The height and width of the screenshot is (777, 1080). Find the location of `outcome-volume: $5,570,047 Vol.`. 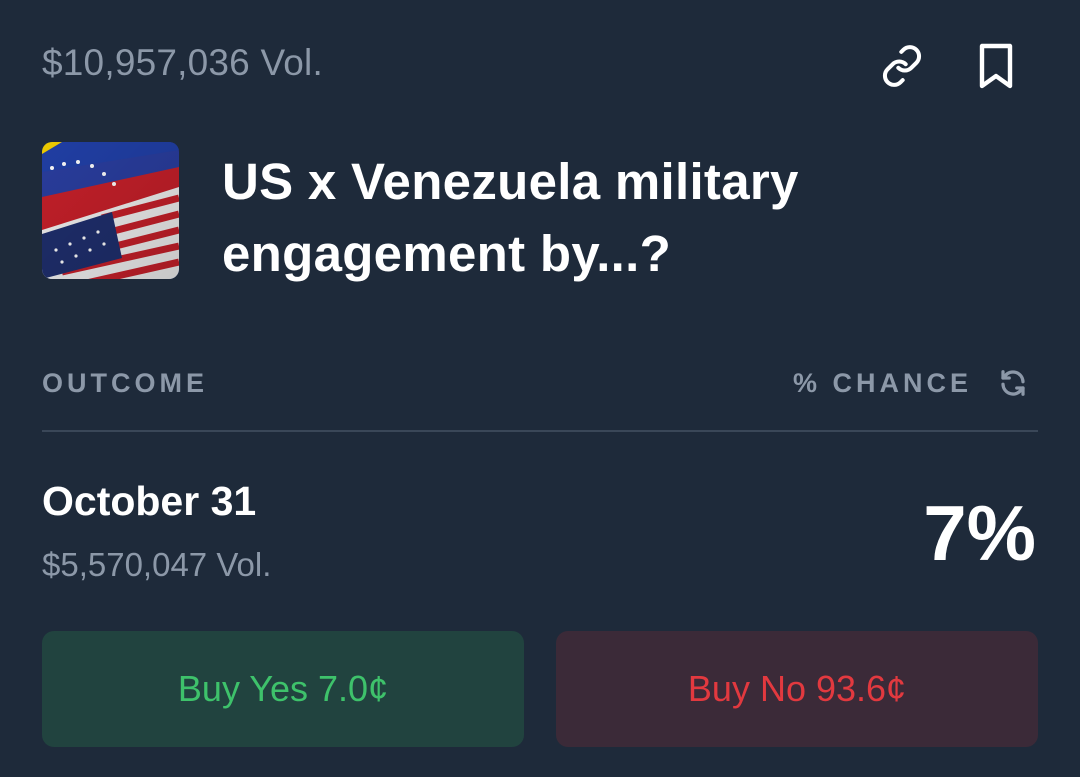

outcome-volume: $5,570,047 Vol. is located at coordinates (157, 564).